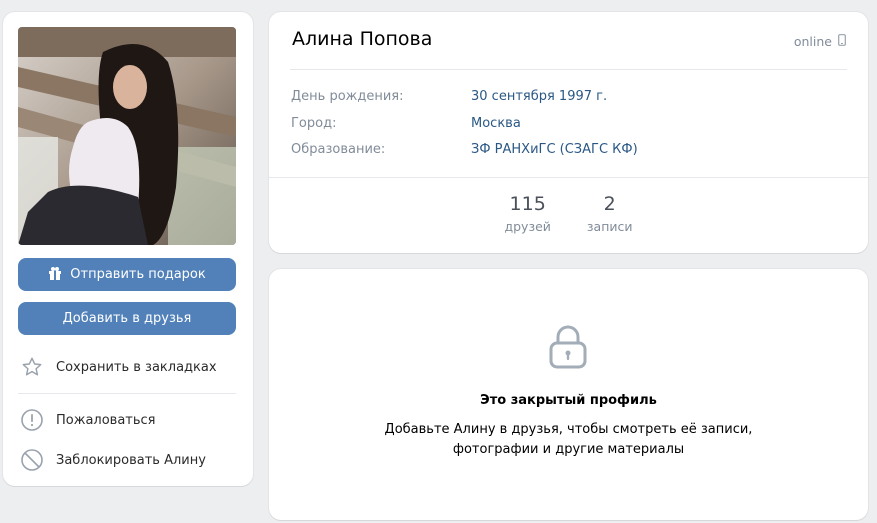  Describe the element at coordinates (406, 123) in the screenshot. I see `info-row-city: Город: Москва` at that location.